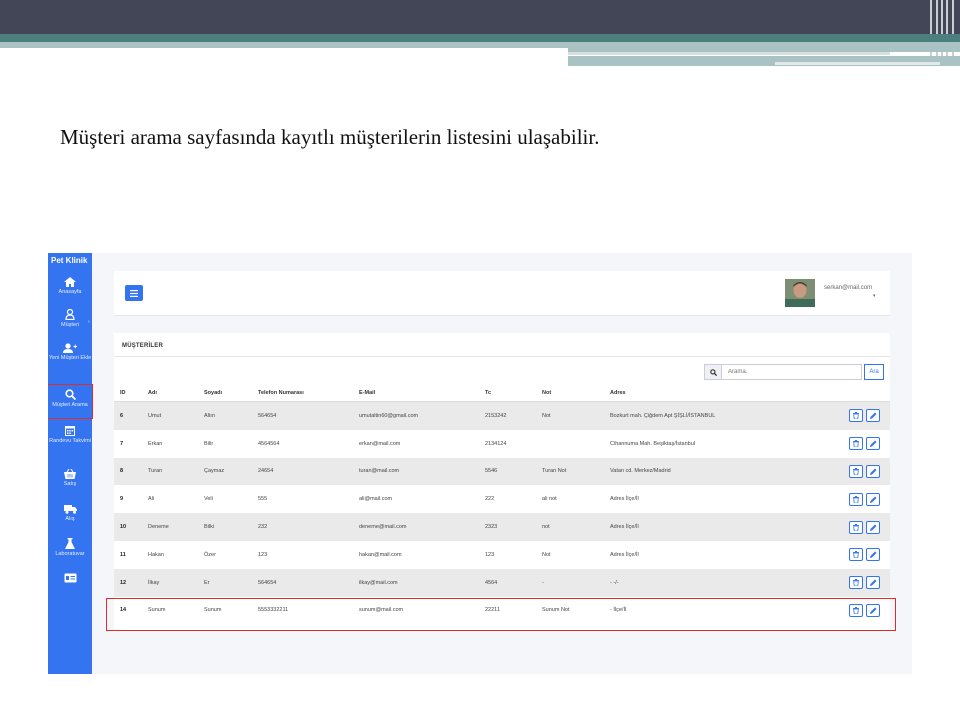 The image size is (960, 720). Describe the element at coordinates (70, 441) in the screenshot. I see `sidebar-item-label: Randevu Takvimi` at that location.